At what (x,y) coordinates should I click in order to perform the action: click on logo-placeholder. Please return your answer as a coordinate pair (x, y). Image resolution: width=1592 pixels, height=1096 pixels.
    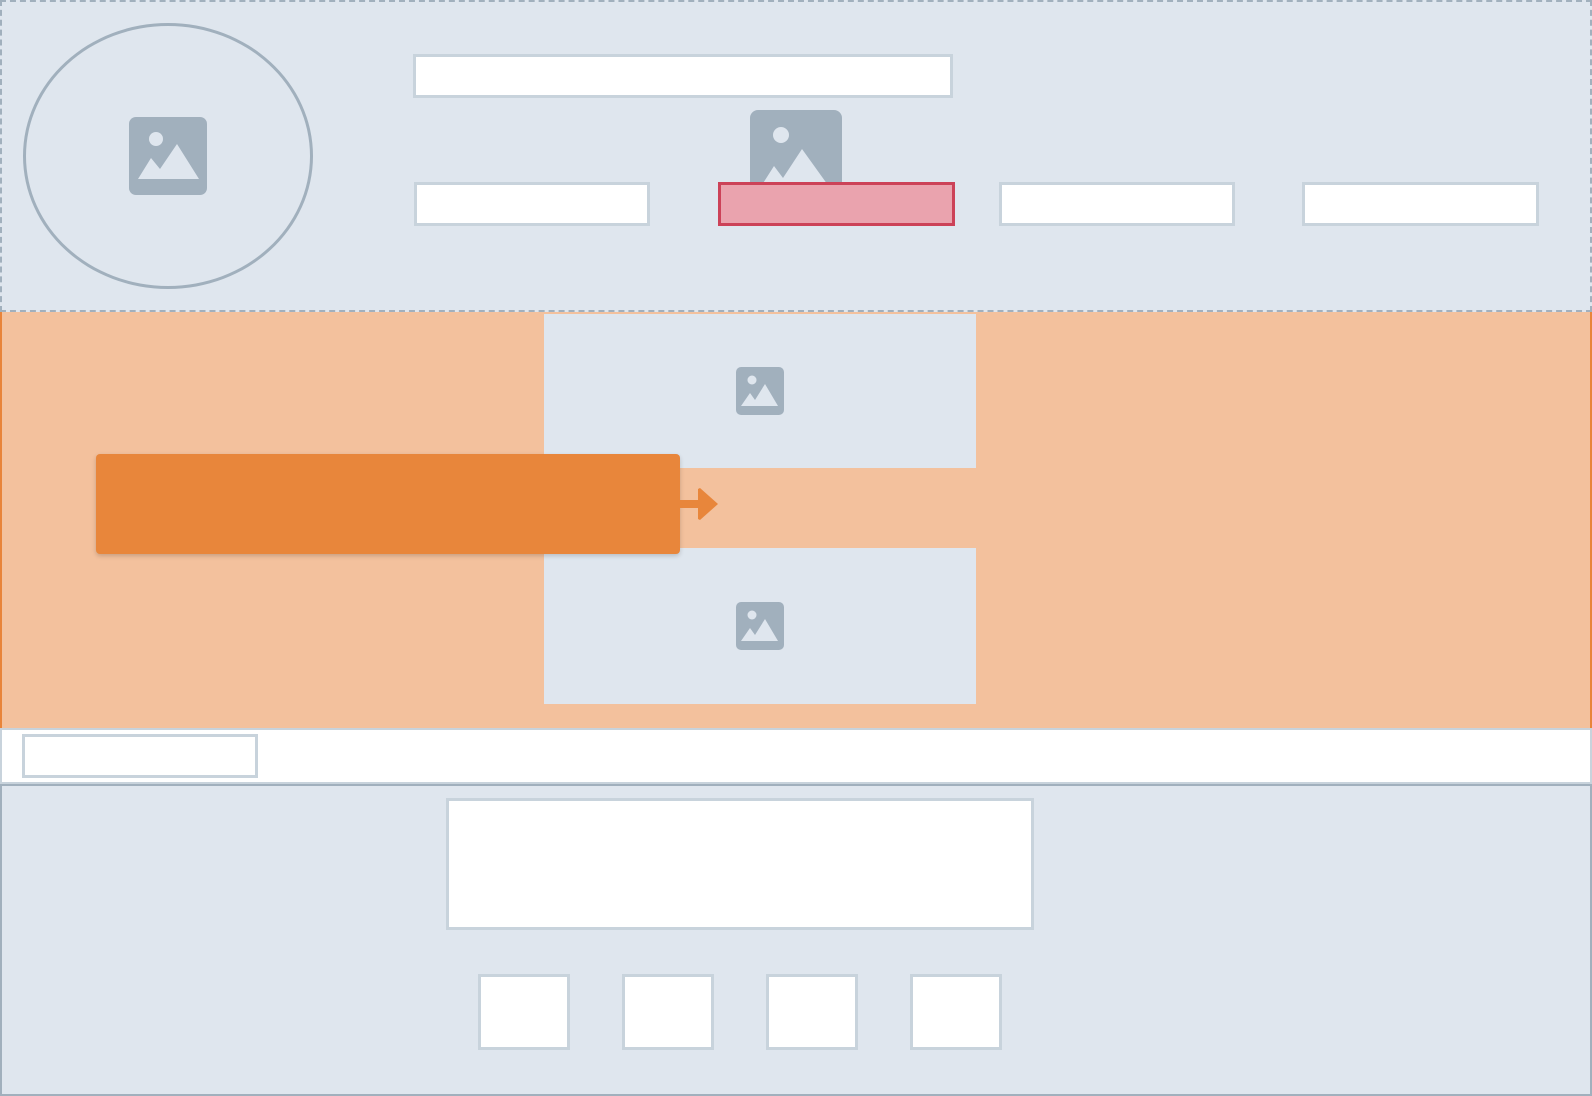
    Looking at the image, I should click on (168, 156).